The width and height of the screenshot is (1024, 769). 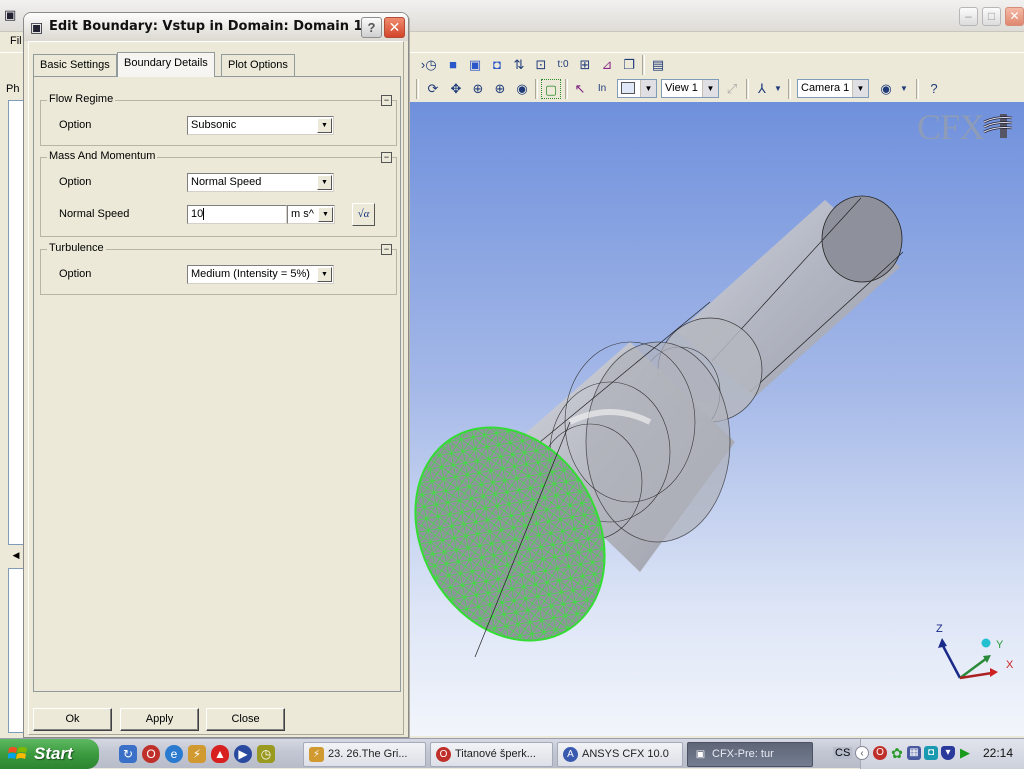 What do you see at coordinates (585, 65) in the screenshot?
I see `grid-icon: ⊞` at bounding box center [585, 65].